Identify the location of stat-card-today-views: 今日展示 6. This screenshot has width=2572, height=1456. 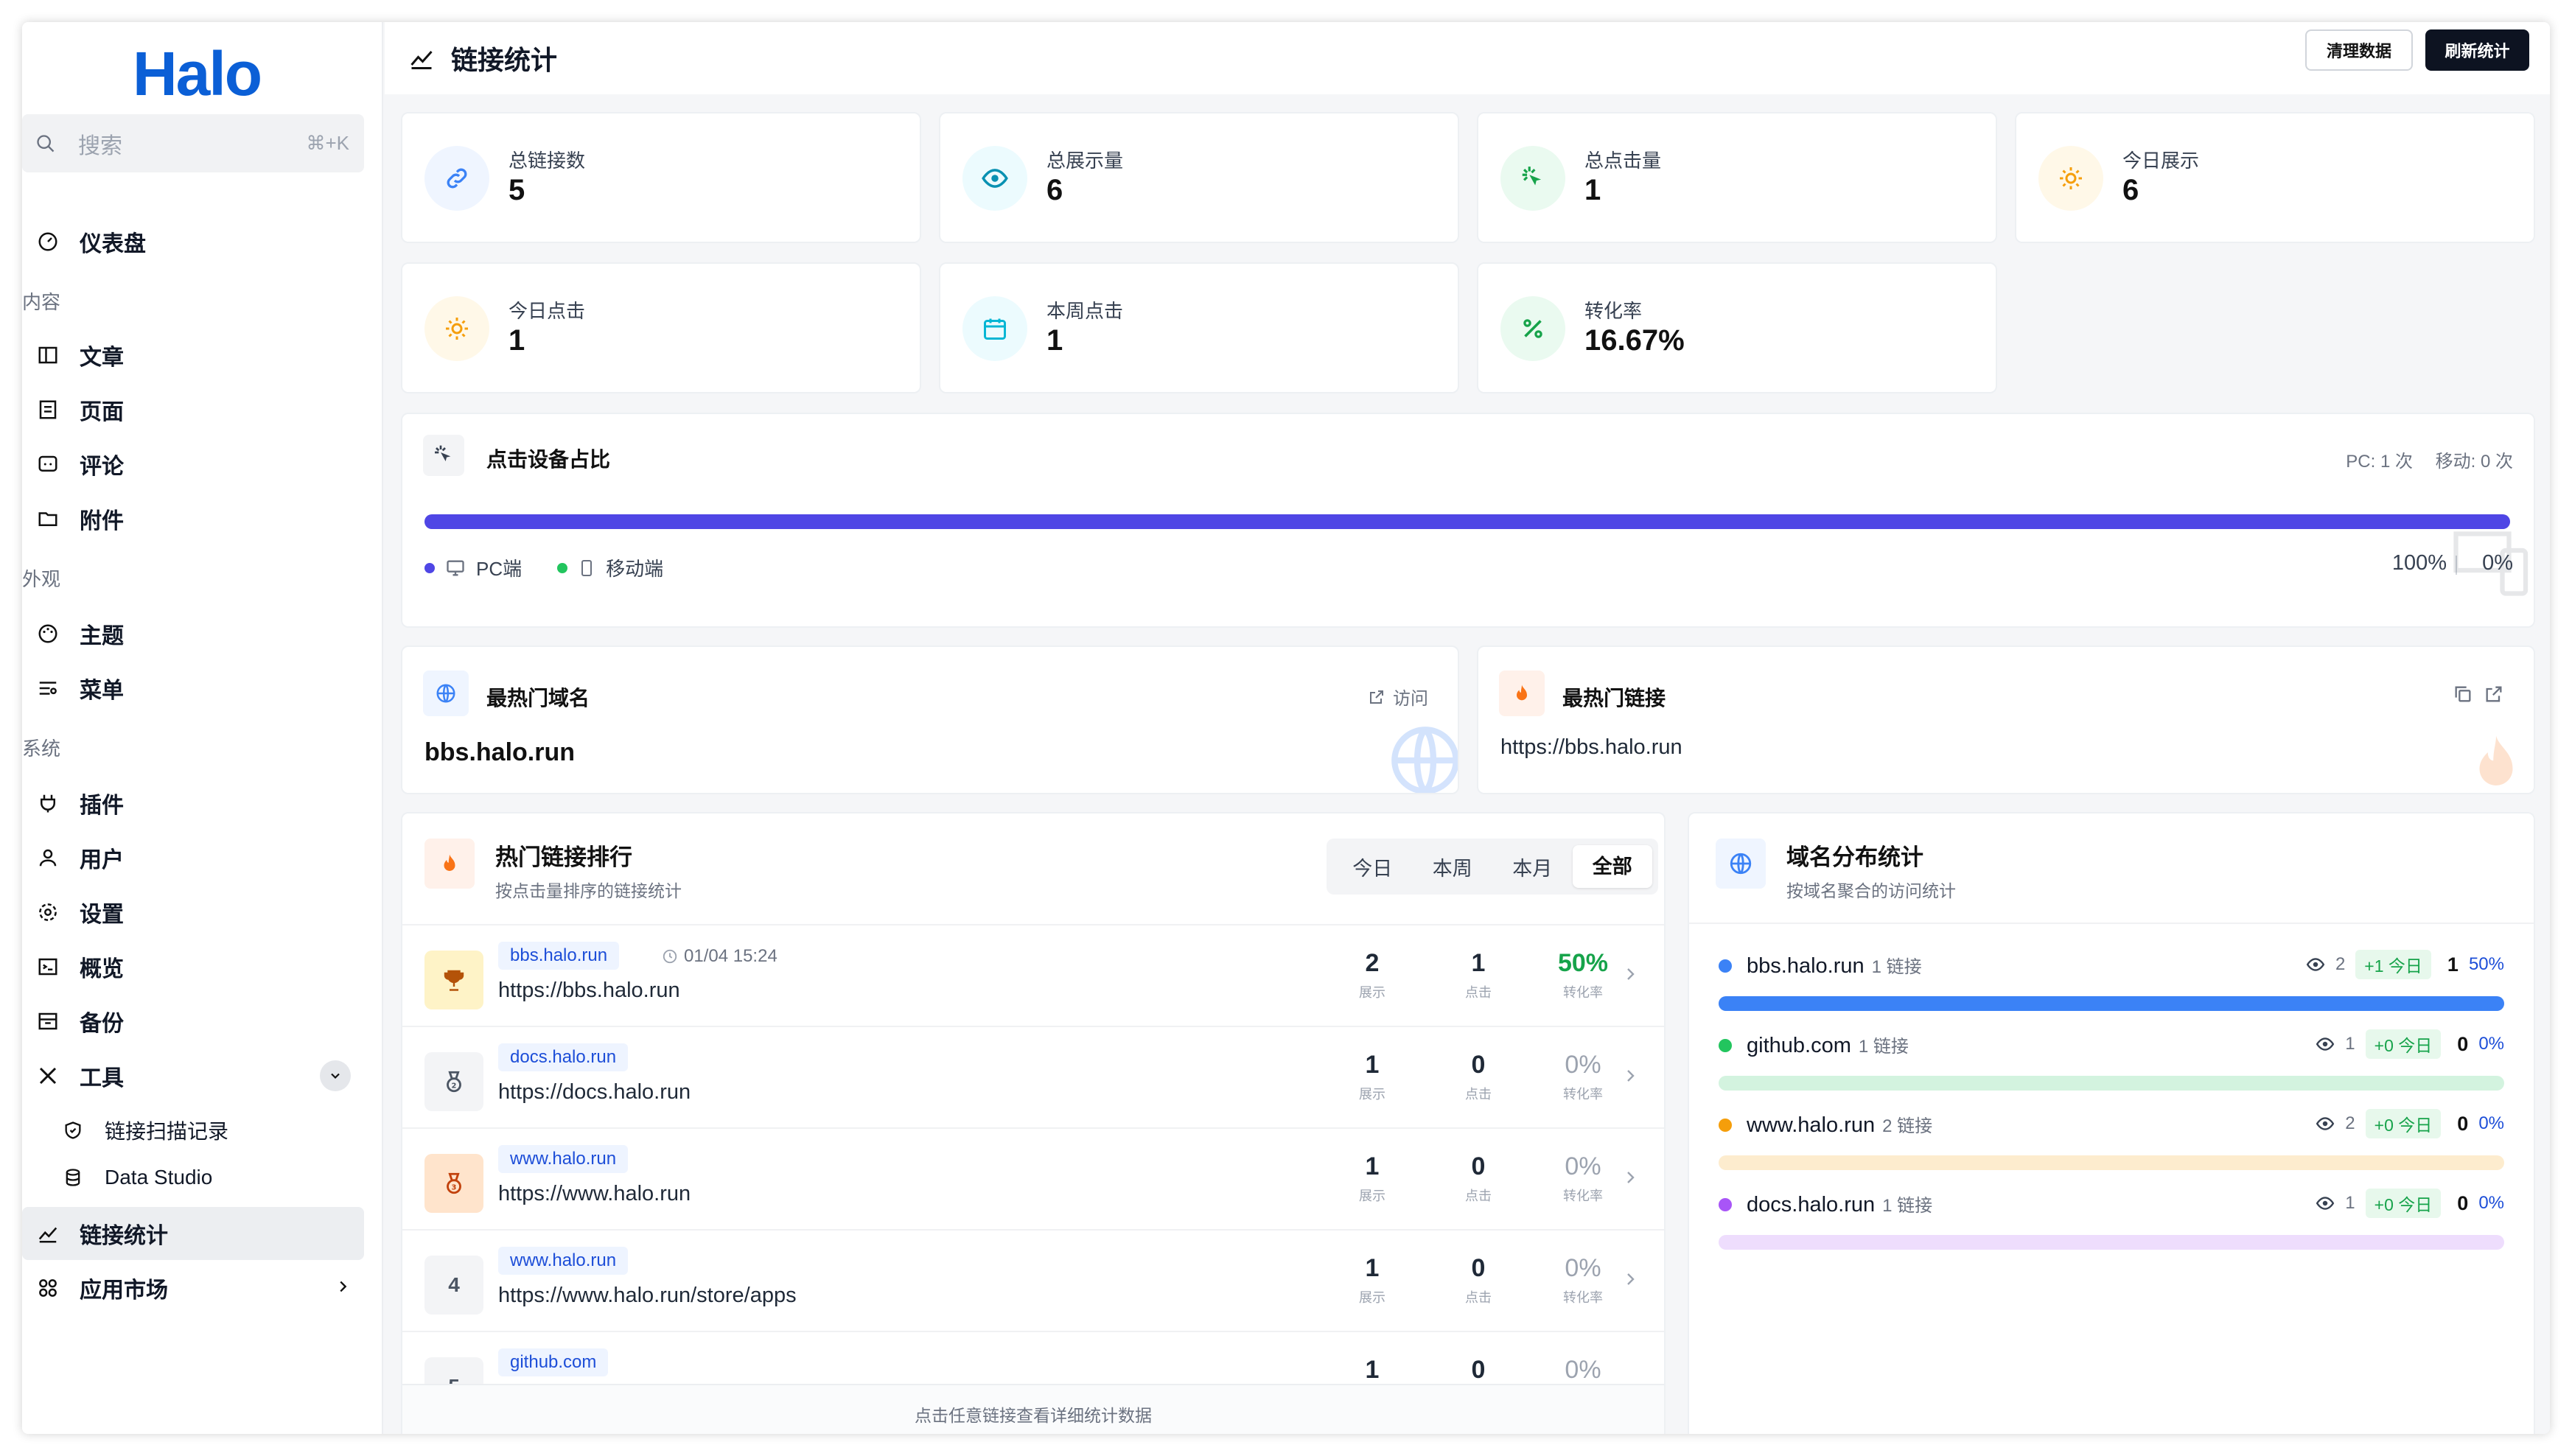
(2275, 177).